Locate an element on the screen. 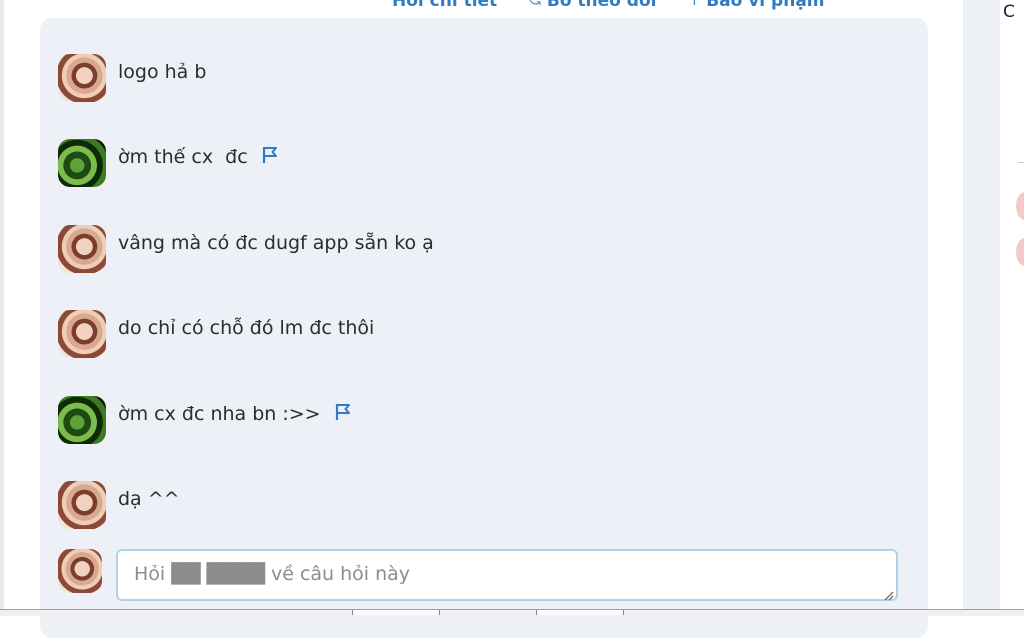 Image resolution: width=1024 pixels, height=638 pixels. ask-detail-label: Hỏi chi tiết is located at coordinates (445, 5).